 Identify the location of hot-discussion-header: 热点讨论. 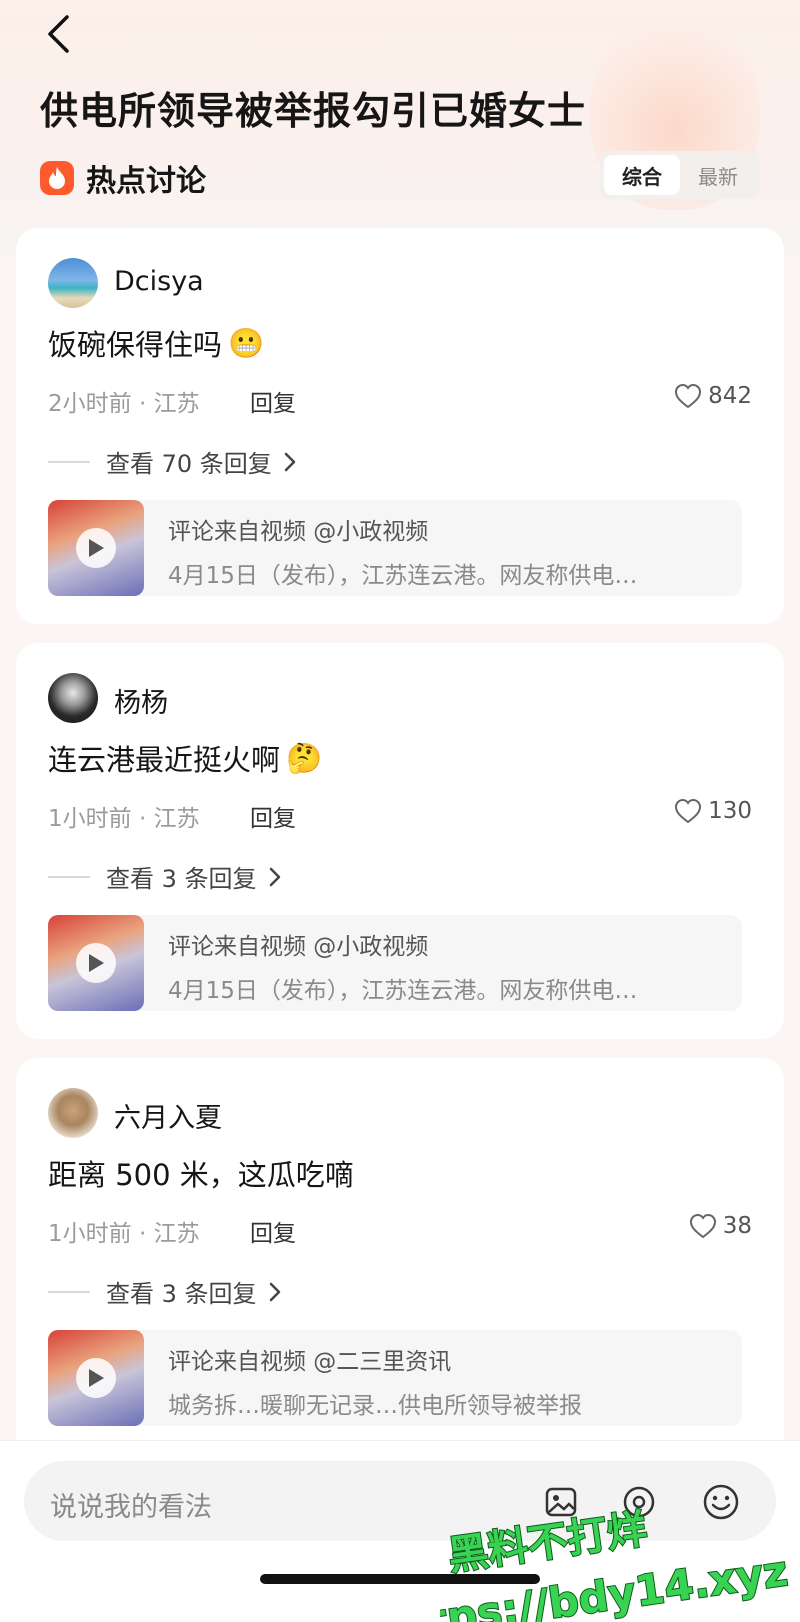
(123, 178).